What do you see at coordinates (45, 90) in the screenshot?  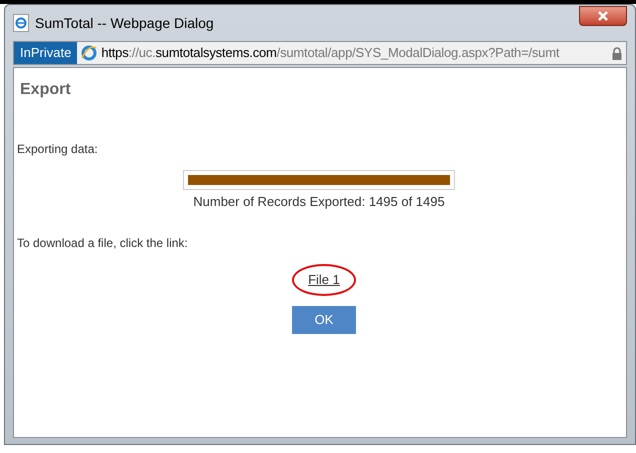 I see `dialog-heading: Export` at bounding box center [45, 90].